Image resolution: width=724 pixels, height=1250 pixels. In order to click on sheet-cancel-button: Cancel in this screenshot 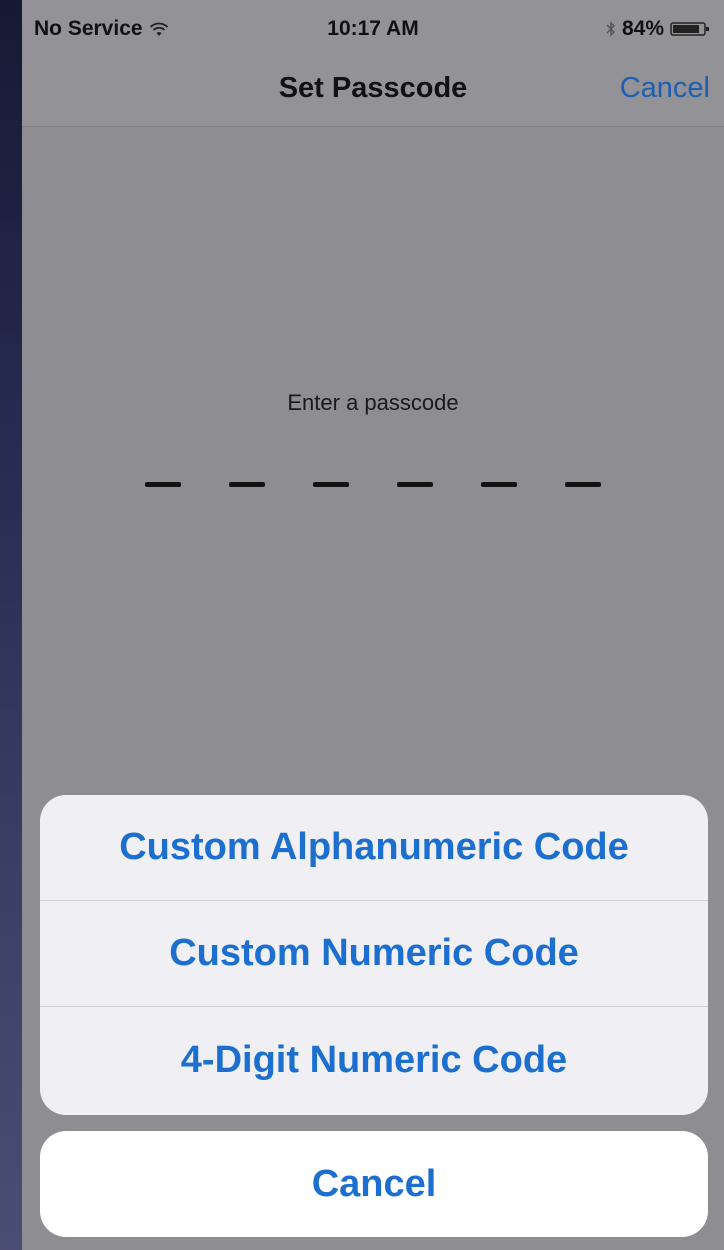, I will do `click(374, 1184)`.